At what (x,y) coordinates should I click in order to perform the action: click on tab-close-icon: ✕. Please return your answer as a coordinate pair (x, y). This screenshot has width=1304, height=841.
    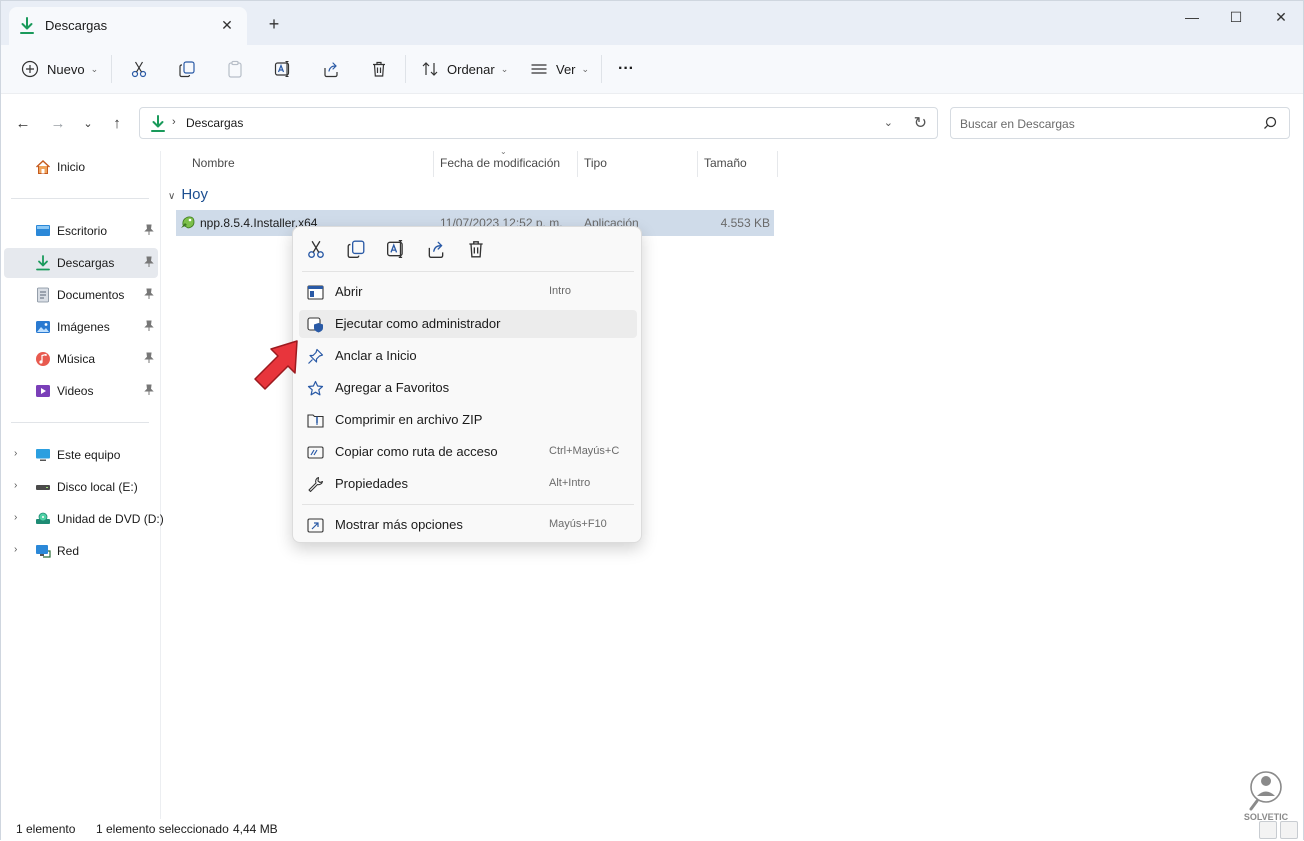
    Looking at the image, I should click on (227, 25).